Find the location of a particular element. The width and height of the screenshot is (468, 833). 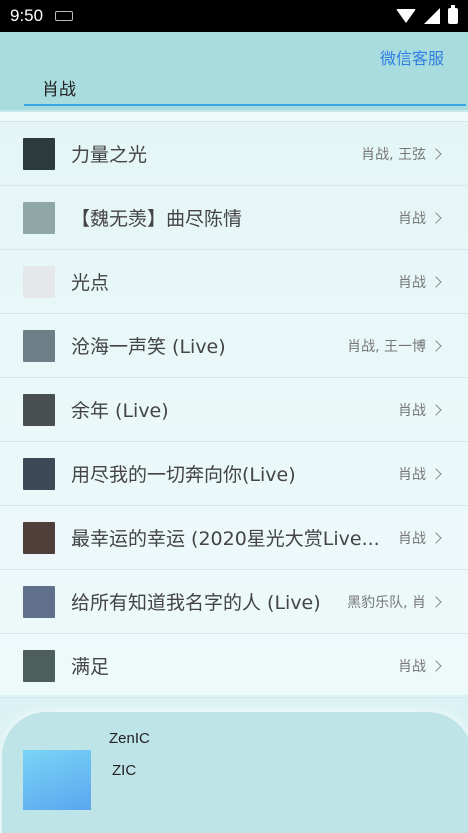

list-top-gap is located at coordinates (234, 117).